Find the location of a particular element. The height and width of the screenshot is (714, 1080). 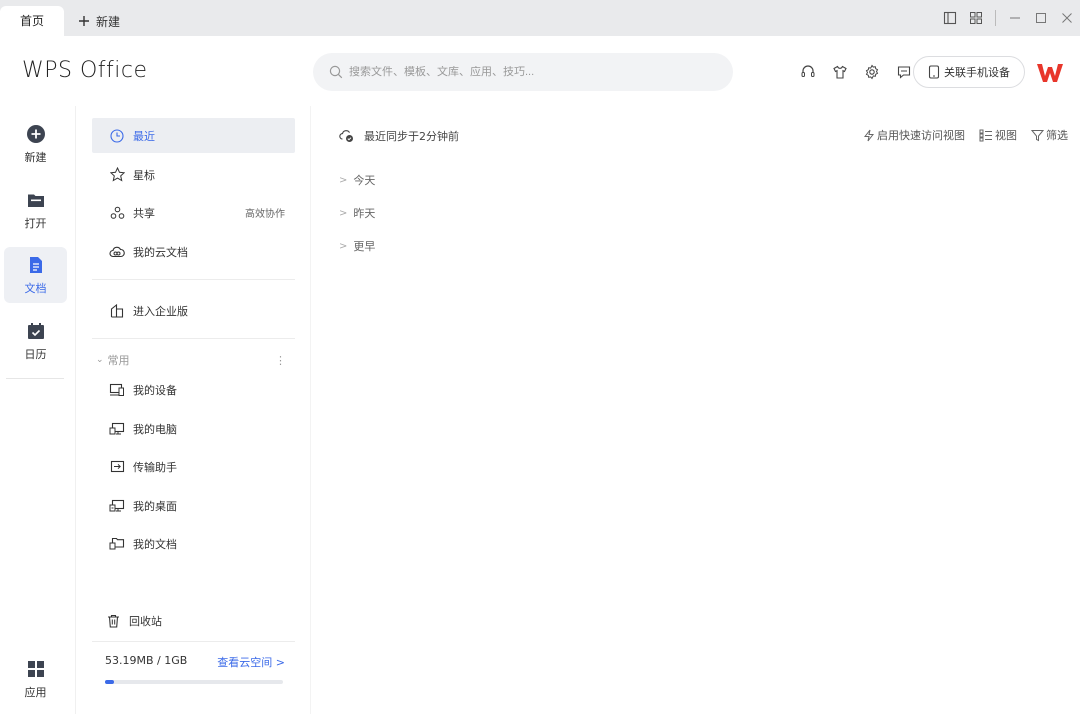

filter-button: 筛选 is located at coordinates (1049, 135).